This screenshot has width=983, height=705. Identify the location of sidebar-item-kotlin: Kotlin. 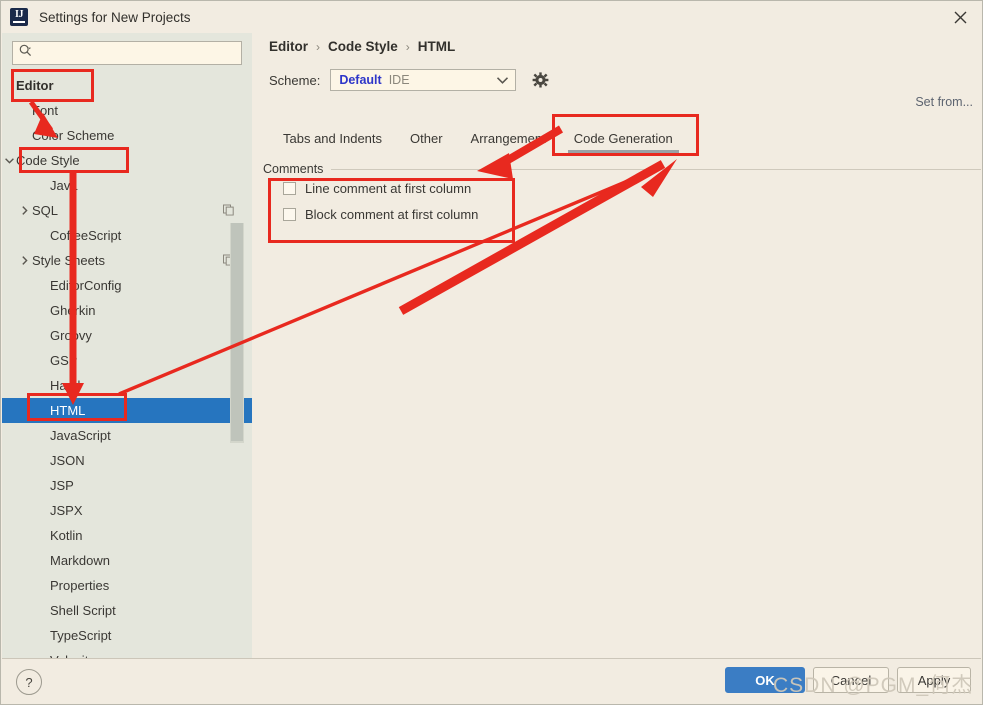
(127, 535).